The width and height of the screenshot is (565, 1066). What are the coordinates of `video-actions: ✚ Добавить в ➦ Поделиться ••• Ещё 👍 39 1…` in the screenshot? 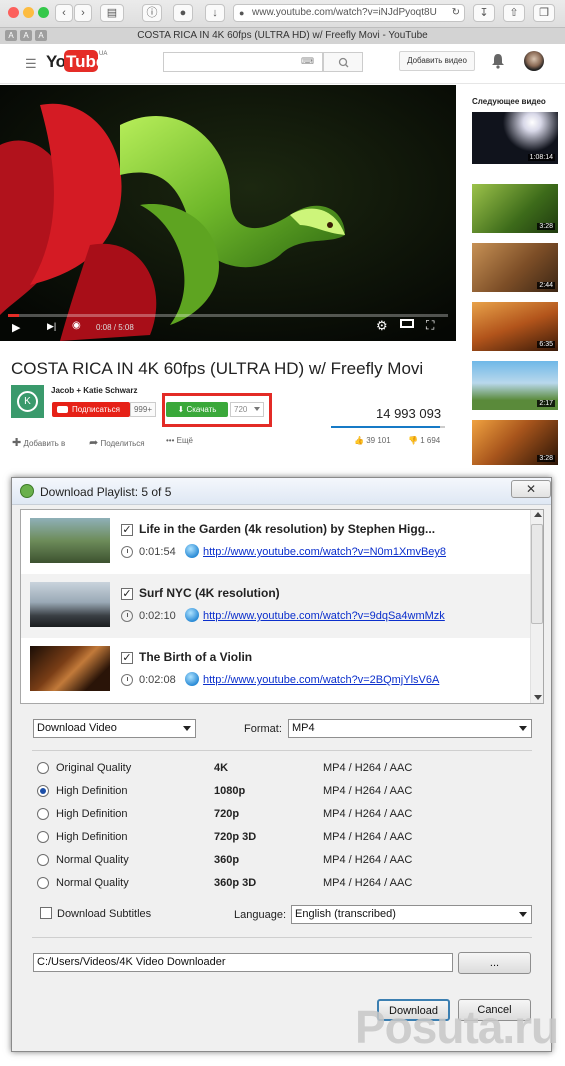 It's located at (228, 442).